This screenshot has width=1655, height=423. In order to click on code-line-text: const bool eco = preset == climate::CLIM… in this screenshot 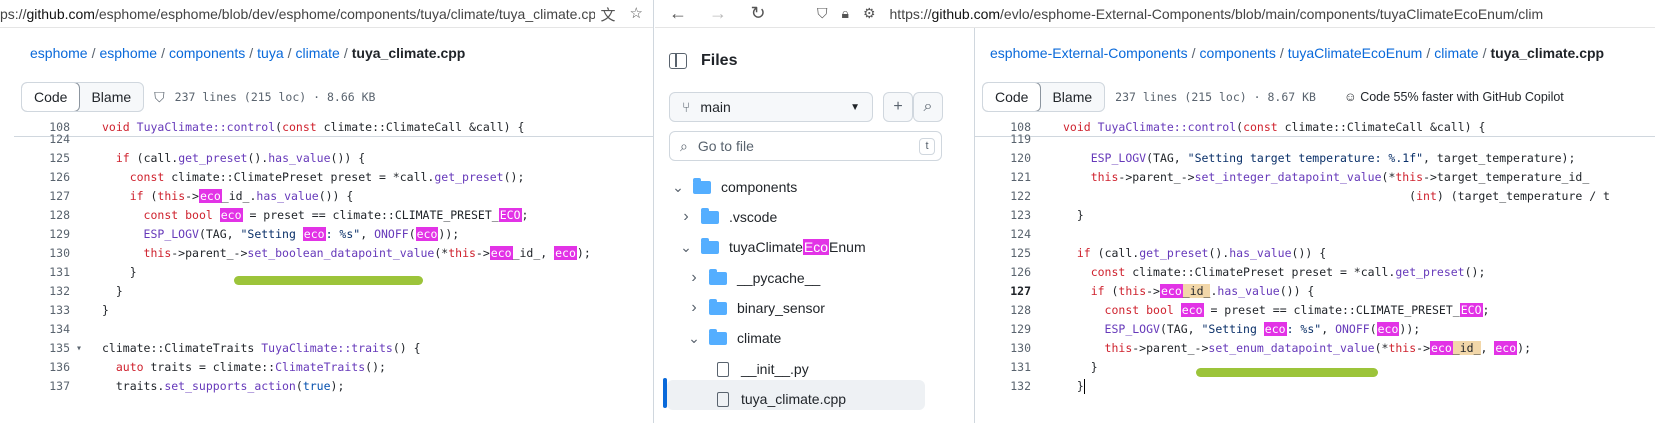, I will do `click(336, 215)`.